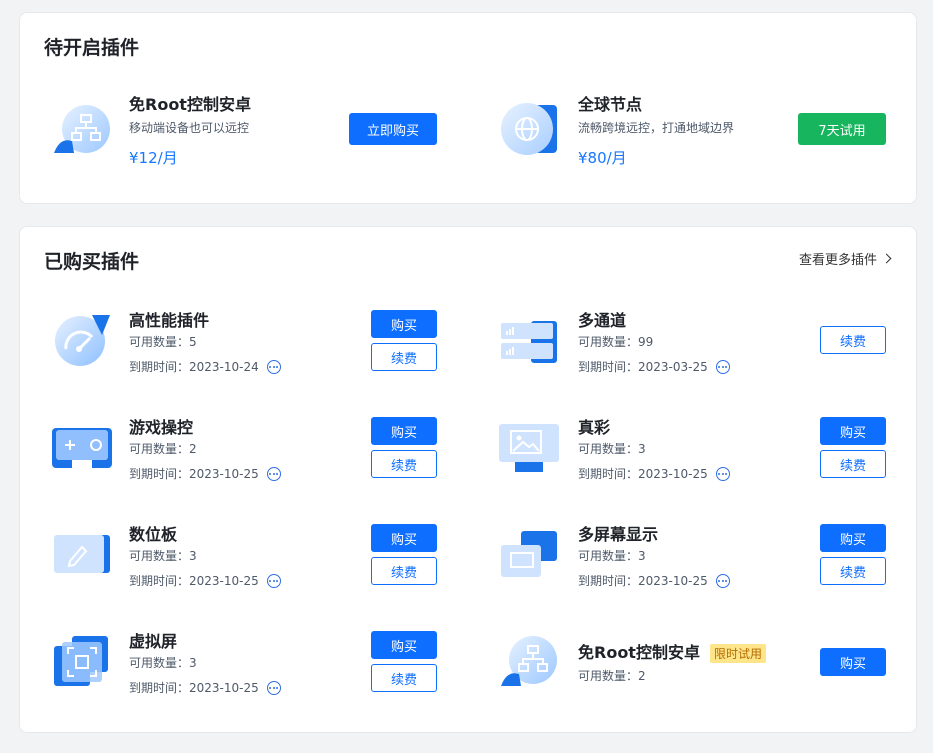 The image size is (933, 753). I want to click on expire-date: 到期时间： 2023-03-25, so click(654, 366).